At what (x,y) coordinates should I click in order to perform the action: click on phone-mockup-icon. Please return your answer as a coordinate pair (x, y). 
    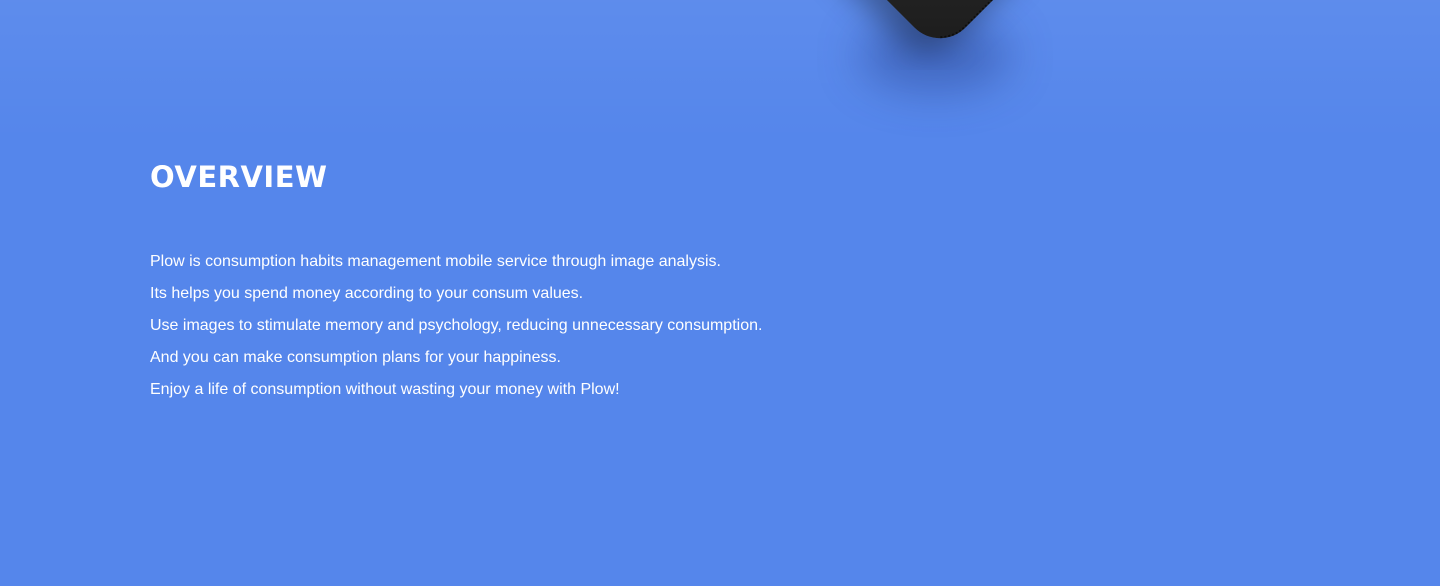
    Looking at the image, I should click on (940, 27).